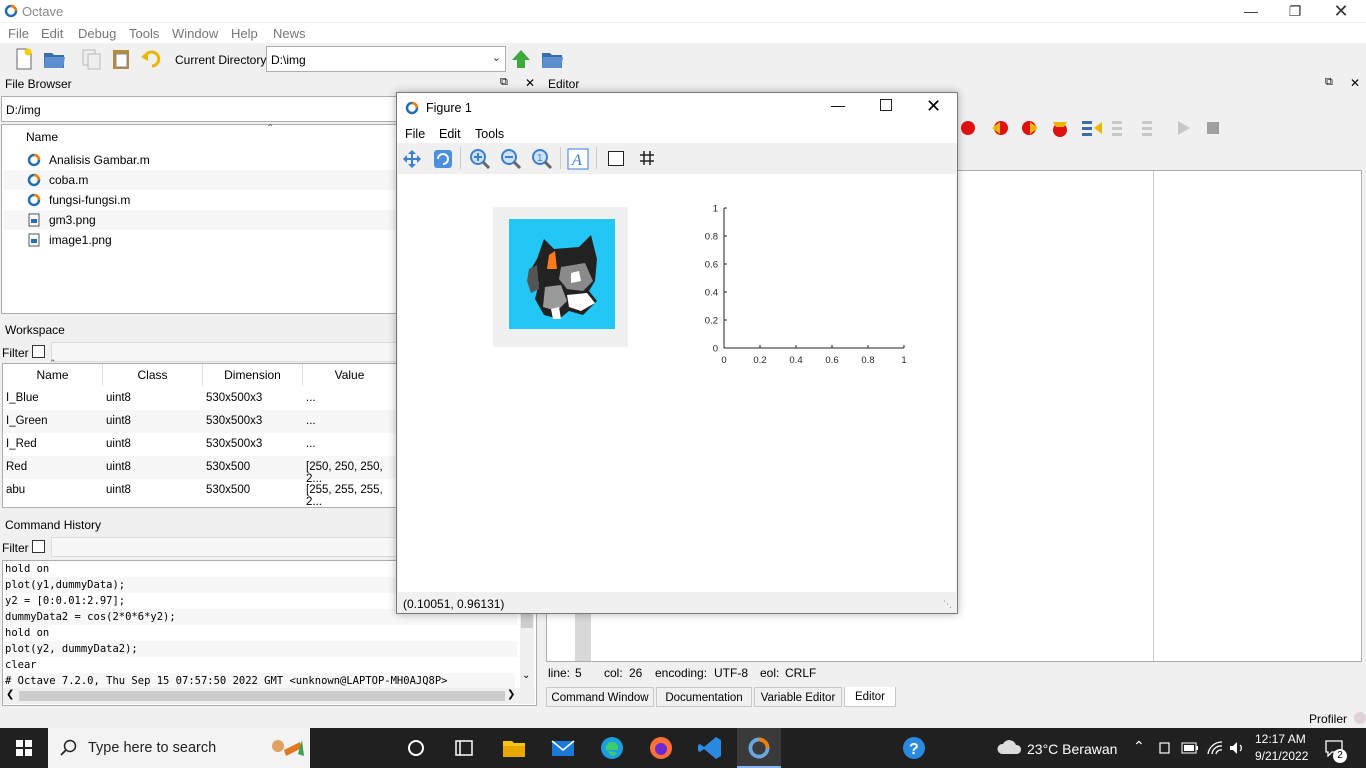 This screenshot has width=1366, height=768. What do you see at coordinates (968, 128) in the screenshot?
I see `breakpoint-icon` at bounding box center [968, 128].